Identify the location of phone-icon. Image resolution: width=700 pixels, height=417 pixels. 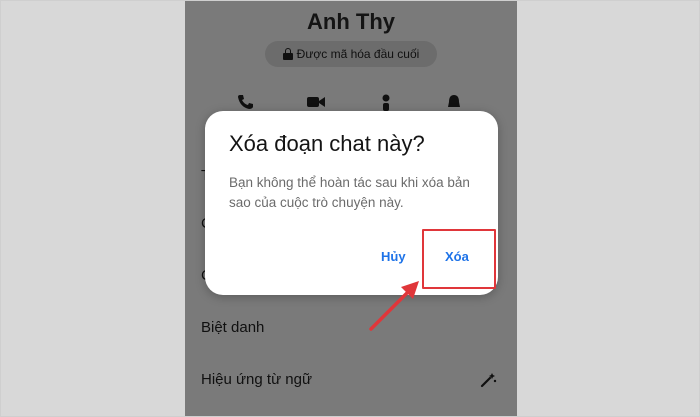
(246, 102).